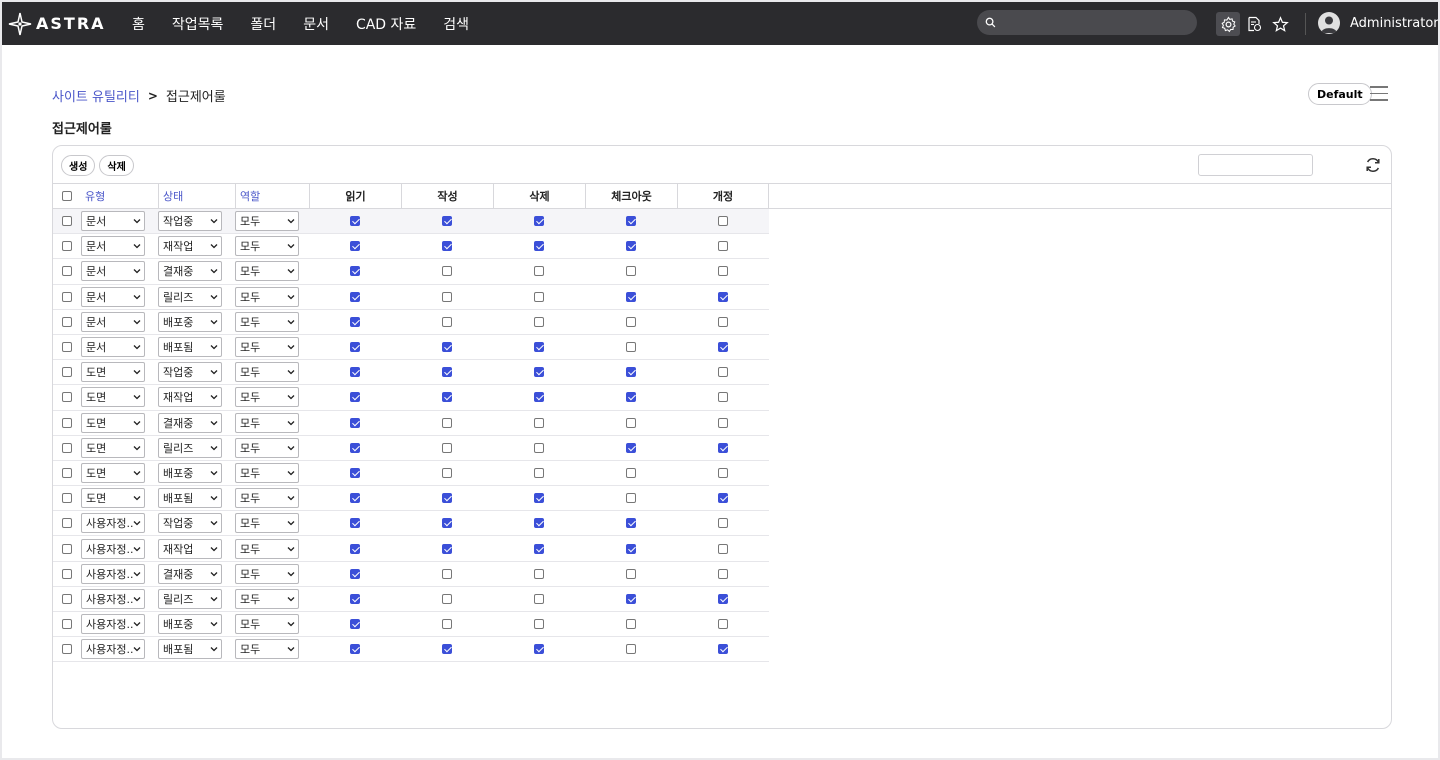  Describe the element at coordinates (1378, 23) in the screenshot. I see `user-menu: Administrator` at that location.